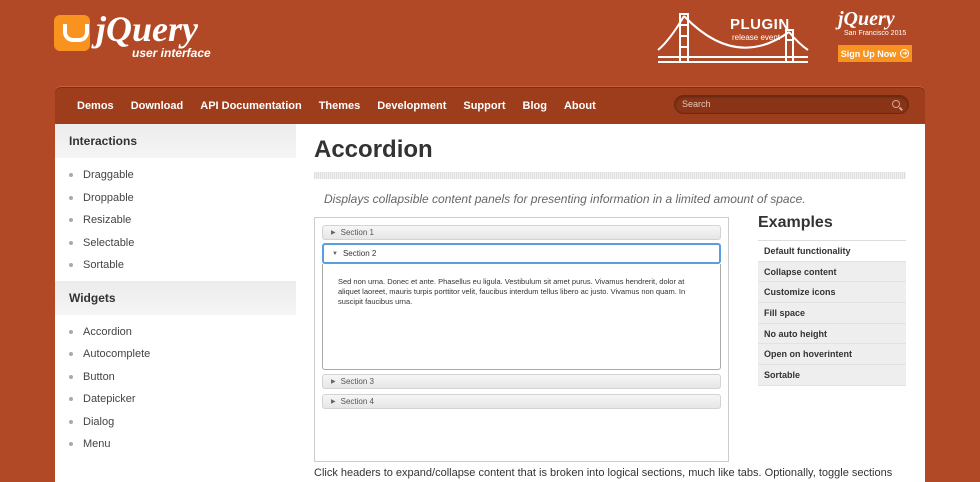  Describe the element at coordinates (147, 29) in the screenshot. I see `logo-wordmark: jQuery` at that location.